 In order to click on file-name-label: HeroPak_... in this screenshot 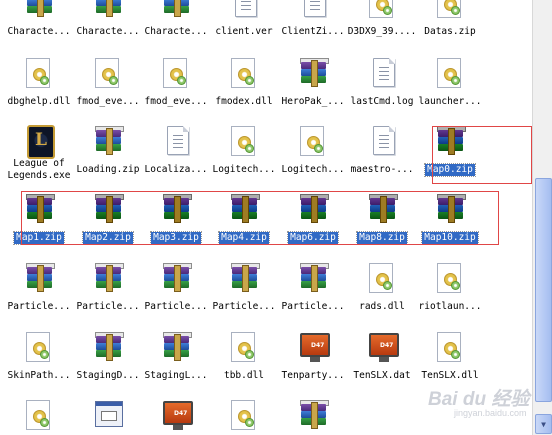, I will do `click(313, 101)`.